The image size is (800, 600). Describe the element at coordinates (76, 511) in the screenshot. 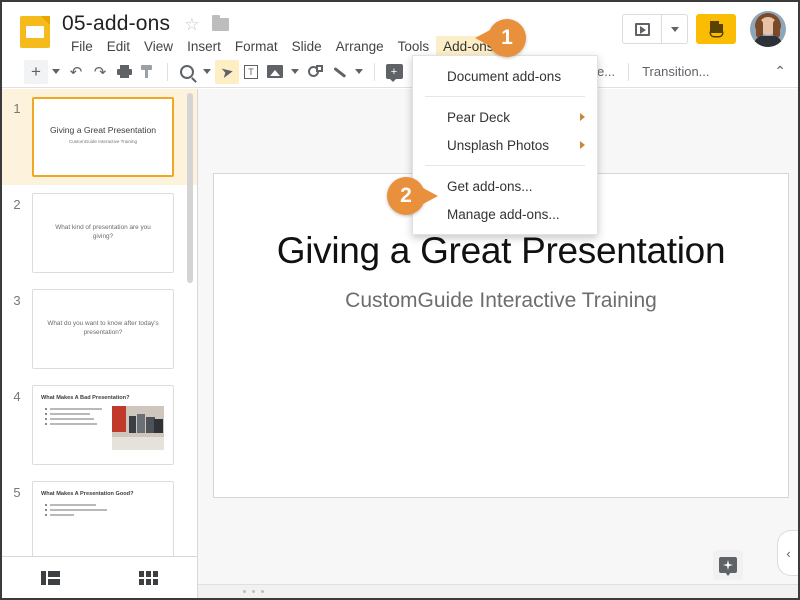

I see `thumbnail-bullets` at that location.